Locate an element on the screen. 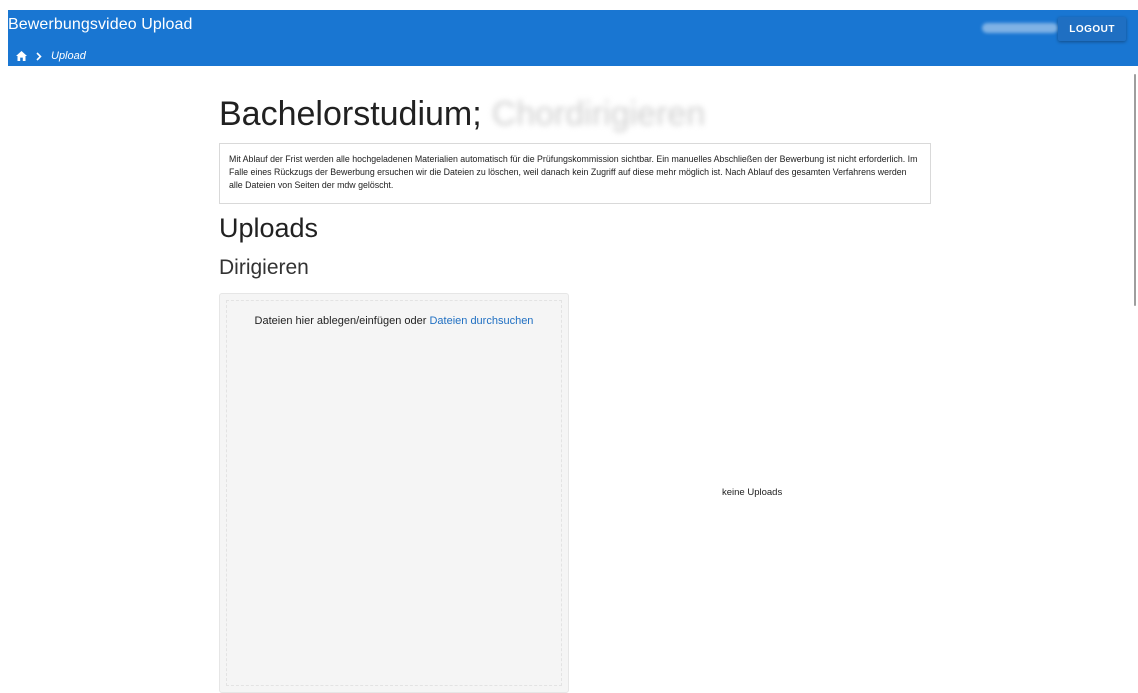 The width and height of the screenshot is (1138, 693). breadcrumb: Upload is located at coordinates (51, 56).